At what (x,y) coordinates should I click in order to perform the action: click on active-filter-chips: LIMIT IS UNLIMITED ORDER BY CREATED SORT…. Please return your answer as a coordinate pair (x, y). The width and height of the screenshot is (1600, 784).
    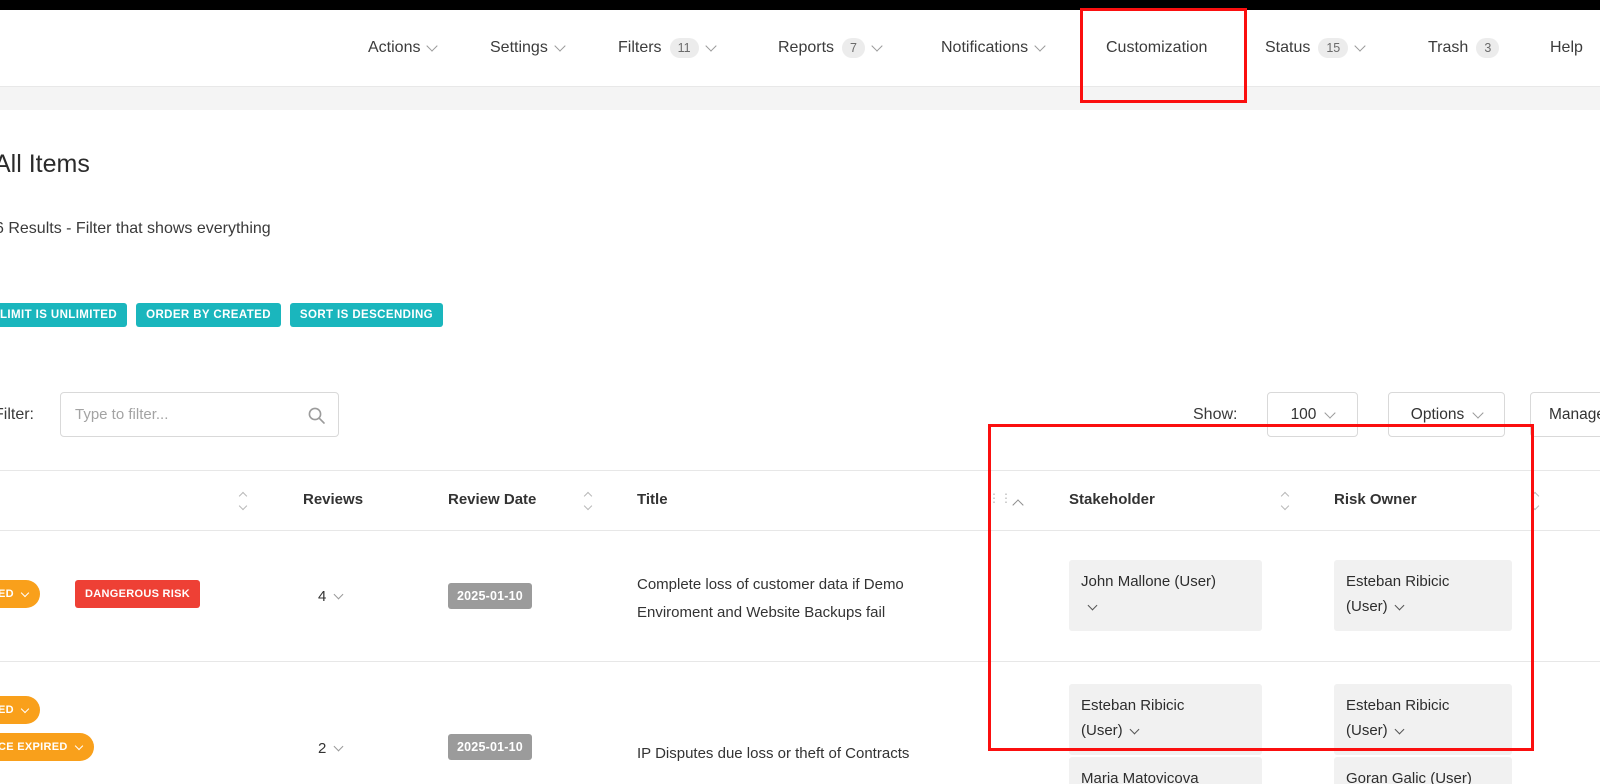
    Looking at the image, I should click on (221, 315).